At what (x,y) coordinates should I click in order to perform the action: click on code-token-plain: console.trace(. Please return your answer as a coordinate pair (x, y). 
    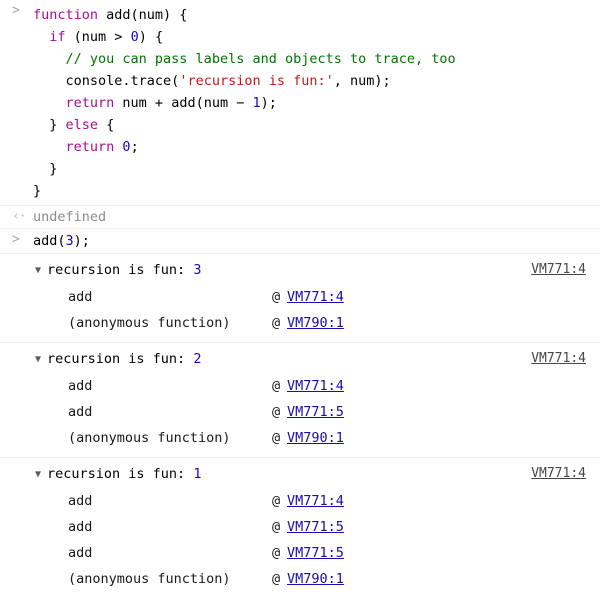
    Looking at the image, I should click on (106, 81).